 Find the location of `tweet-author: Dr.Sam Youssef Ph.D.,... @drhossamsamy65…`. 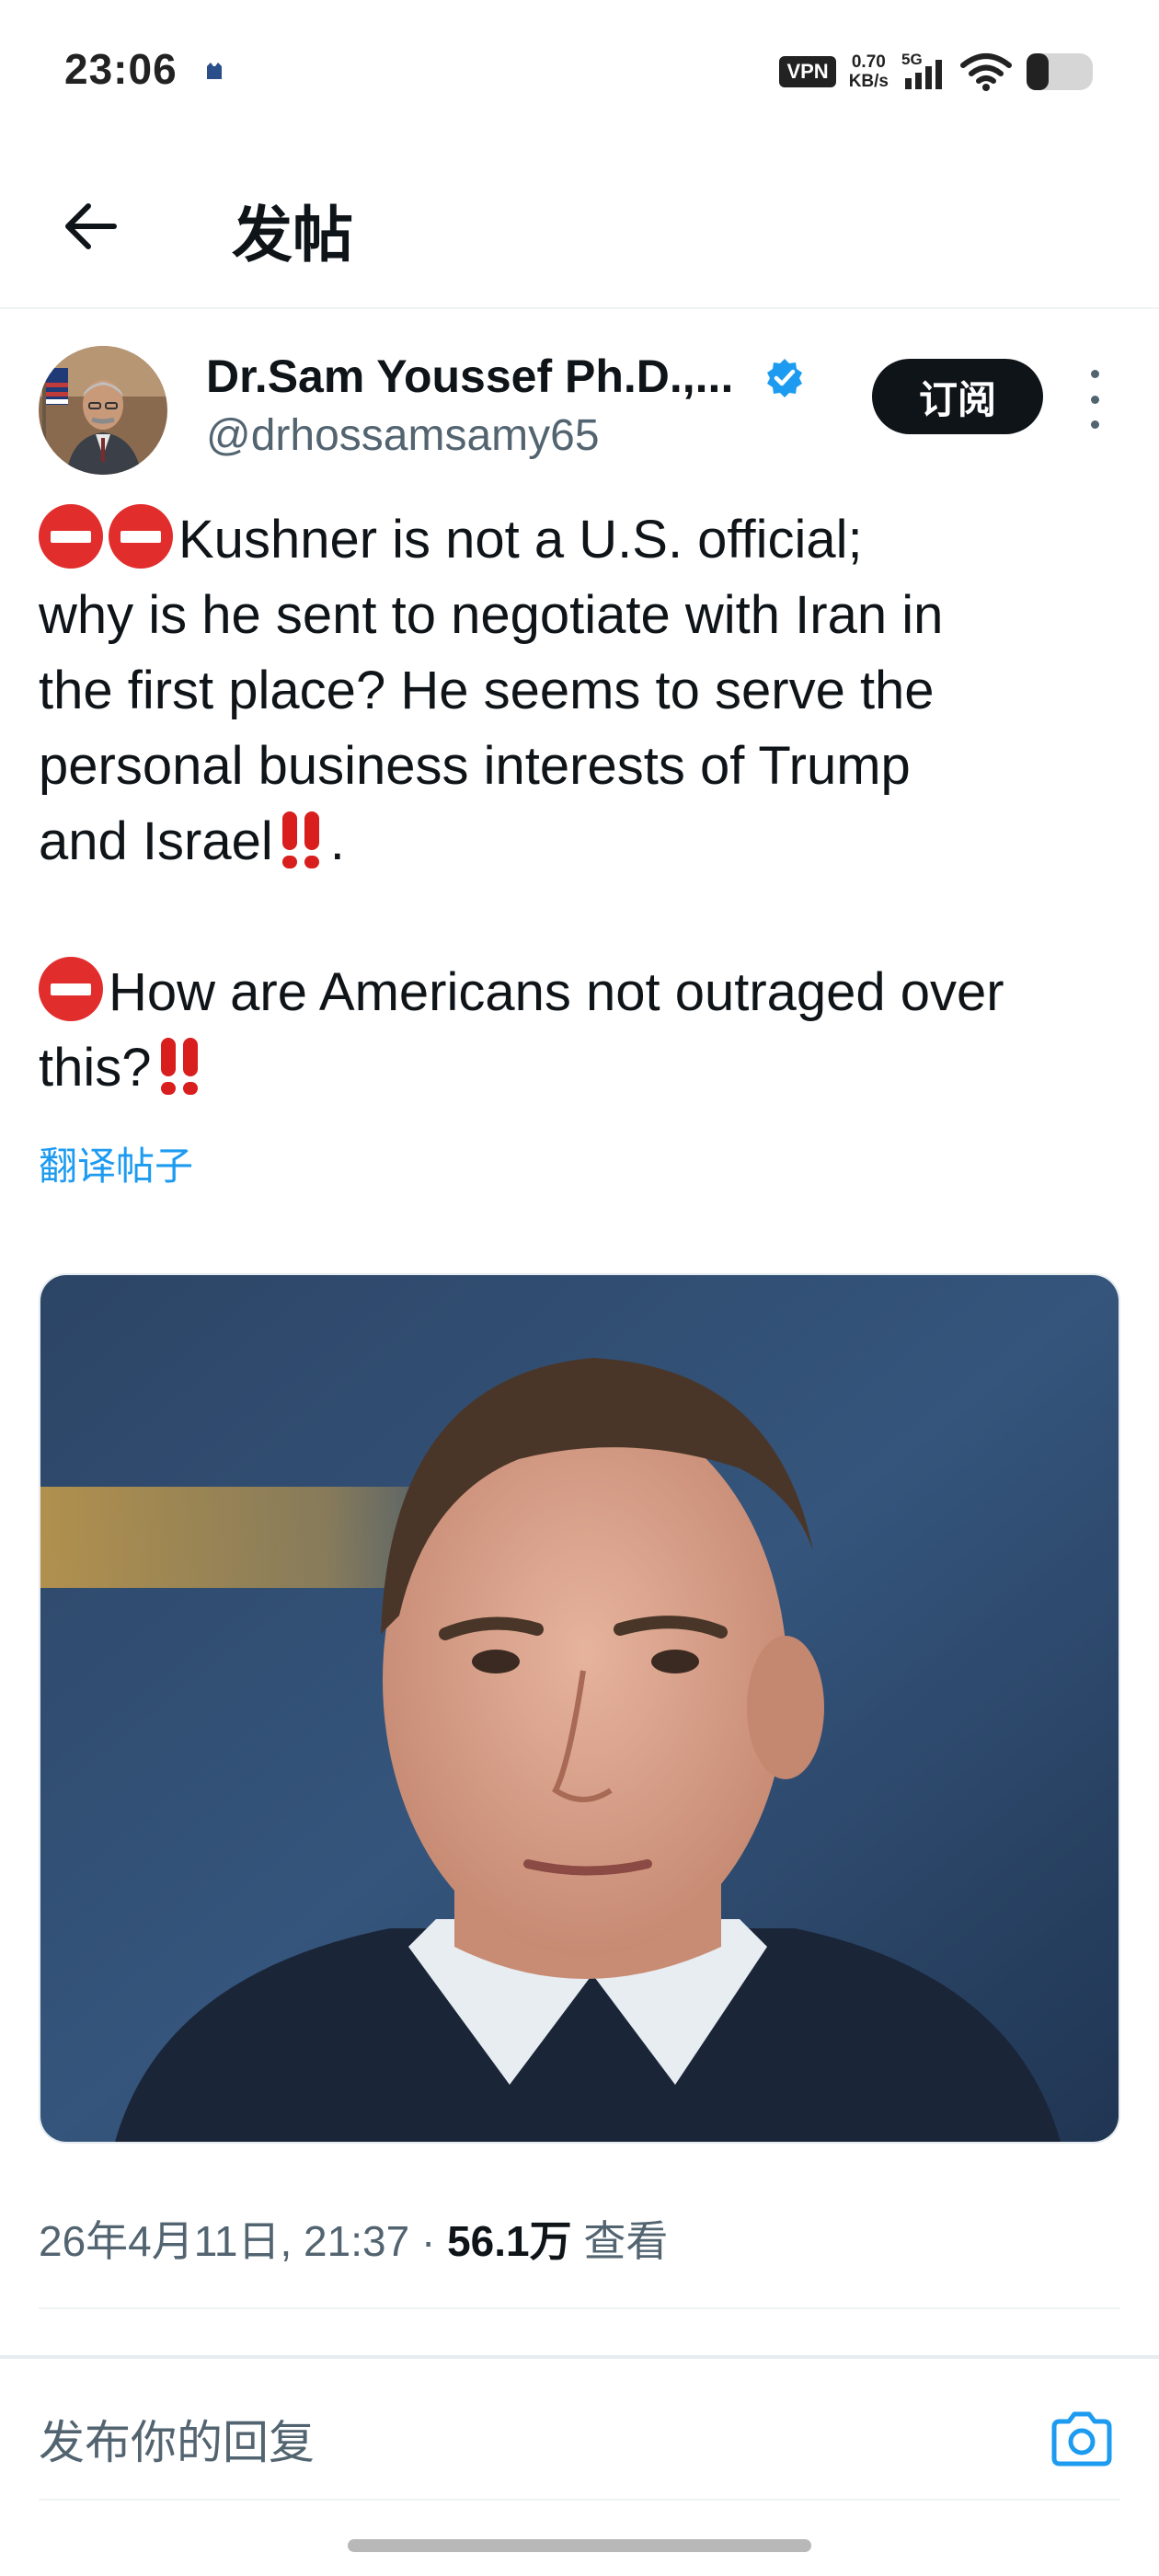

tweet-author: Dr.Sam Youssef Ph.D.,... @drhossamsamy65… is located at coordinates (579, 396).